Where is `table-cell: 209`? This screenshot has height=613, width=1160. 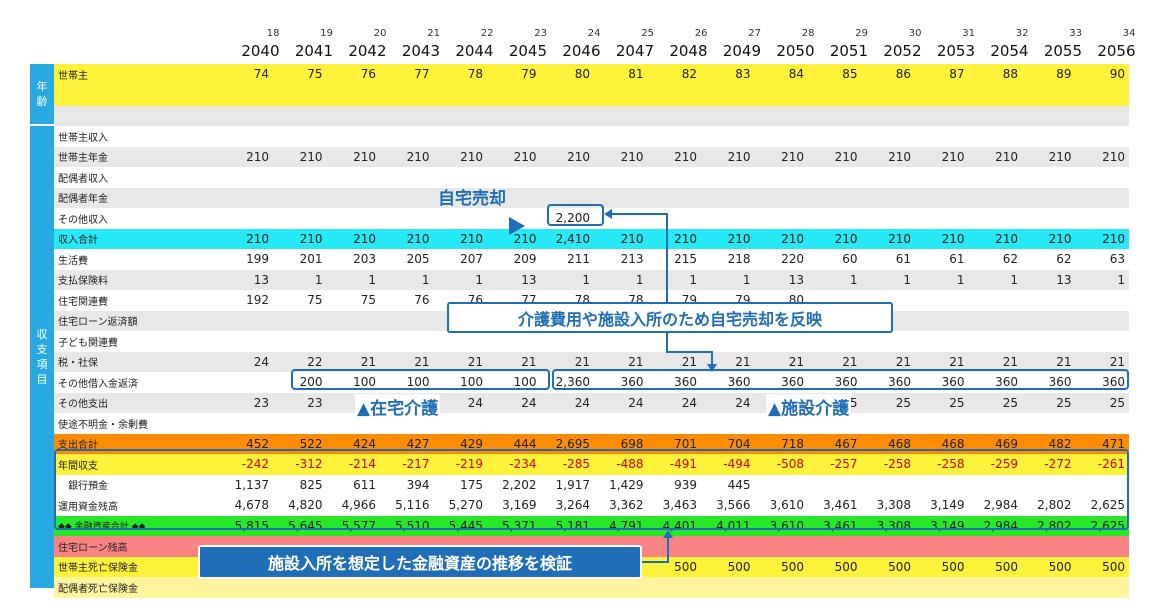 table-cell: 209 is located at coordinates (514, 259).